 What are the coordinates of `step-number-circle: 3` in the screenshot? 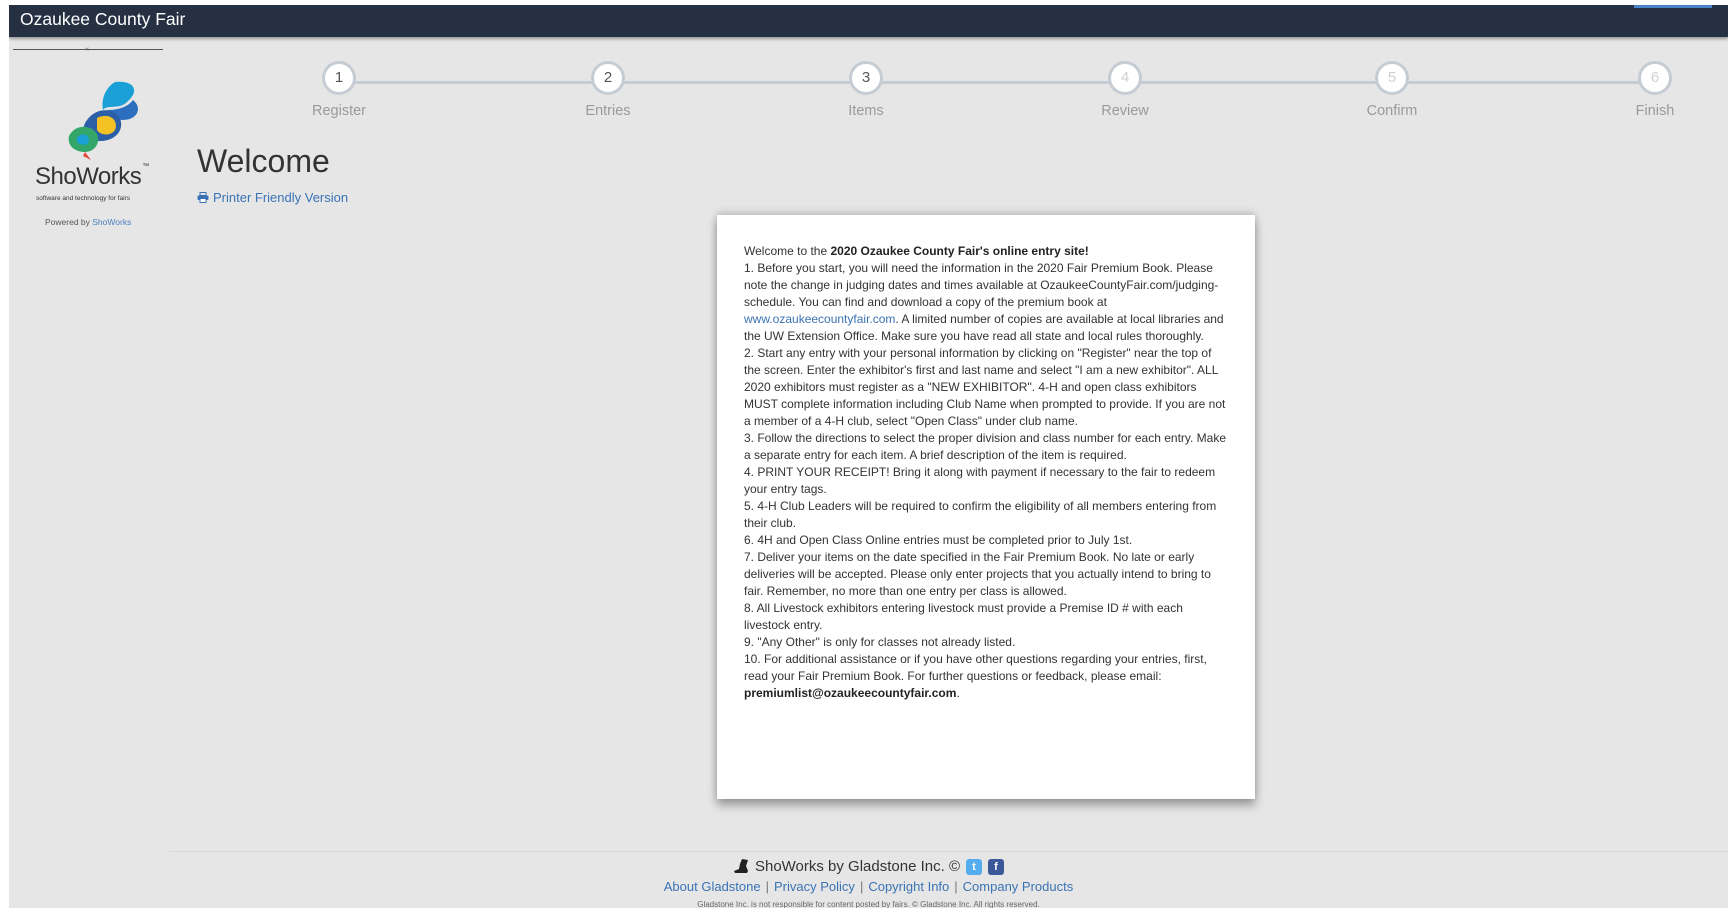 It's located at (866, 78).